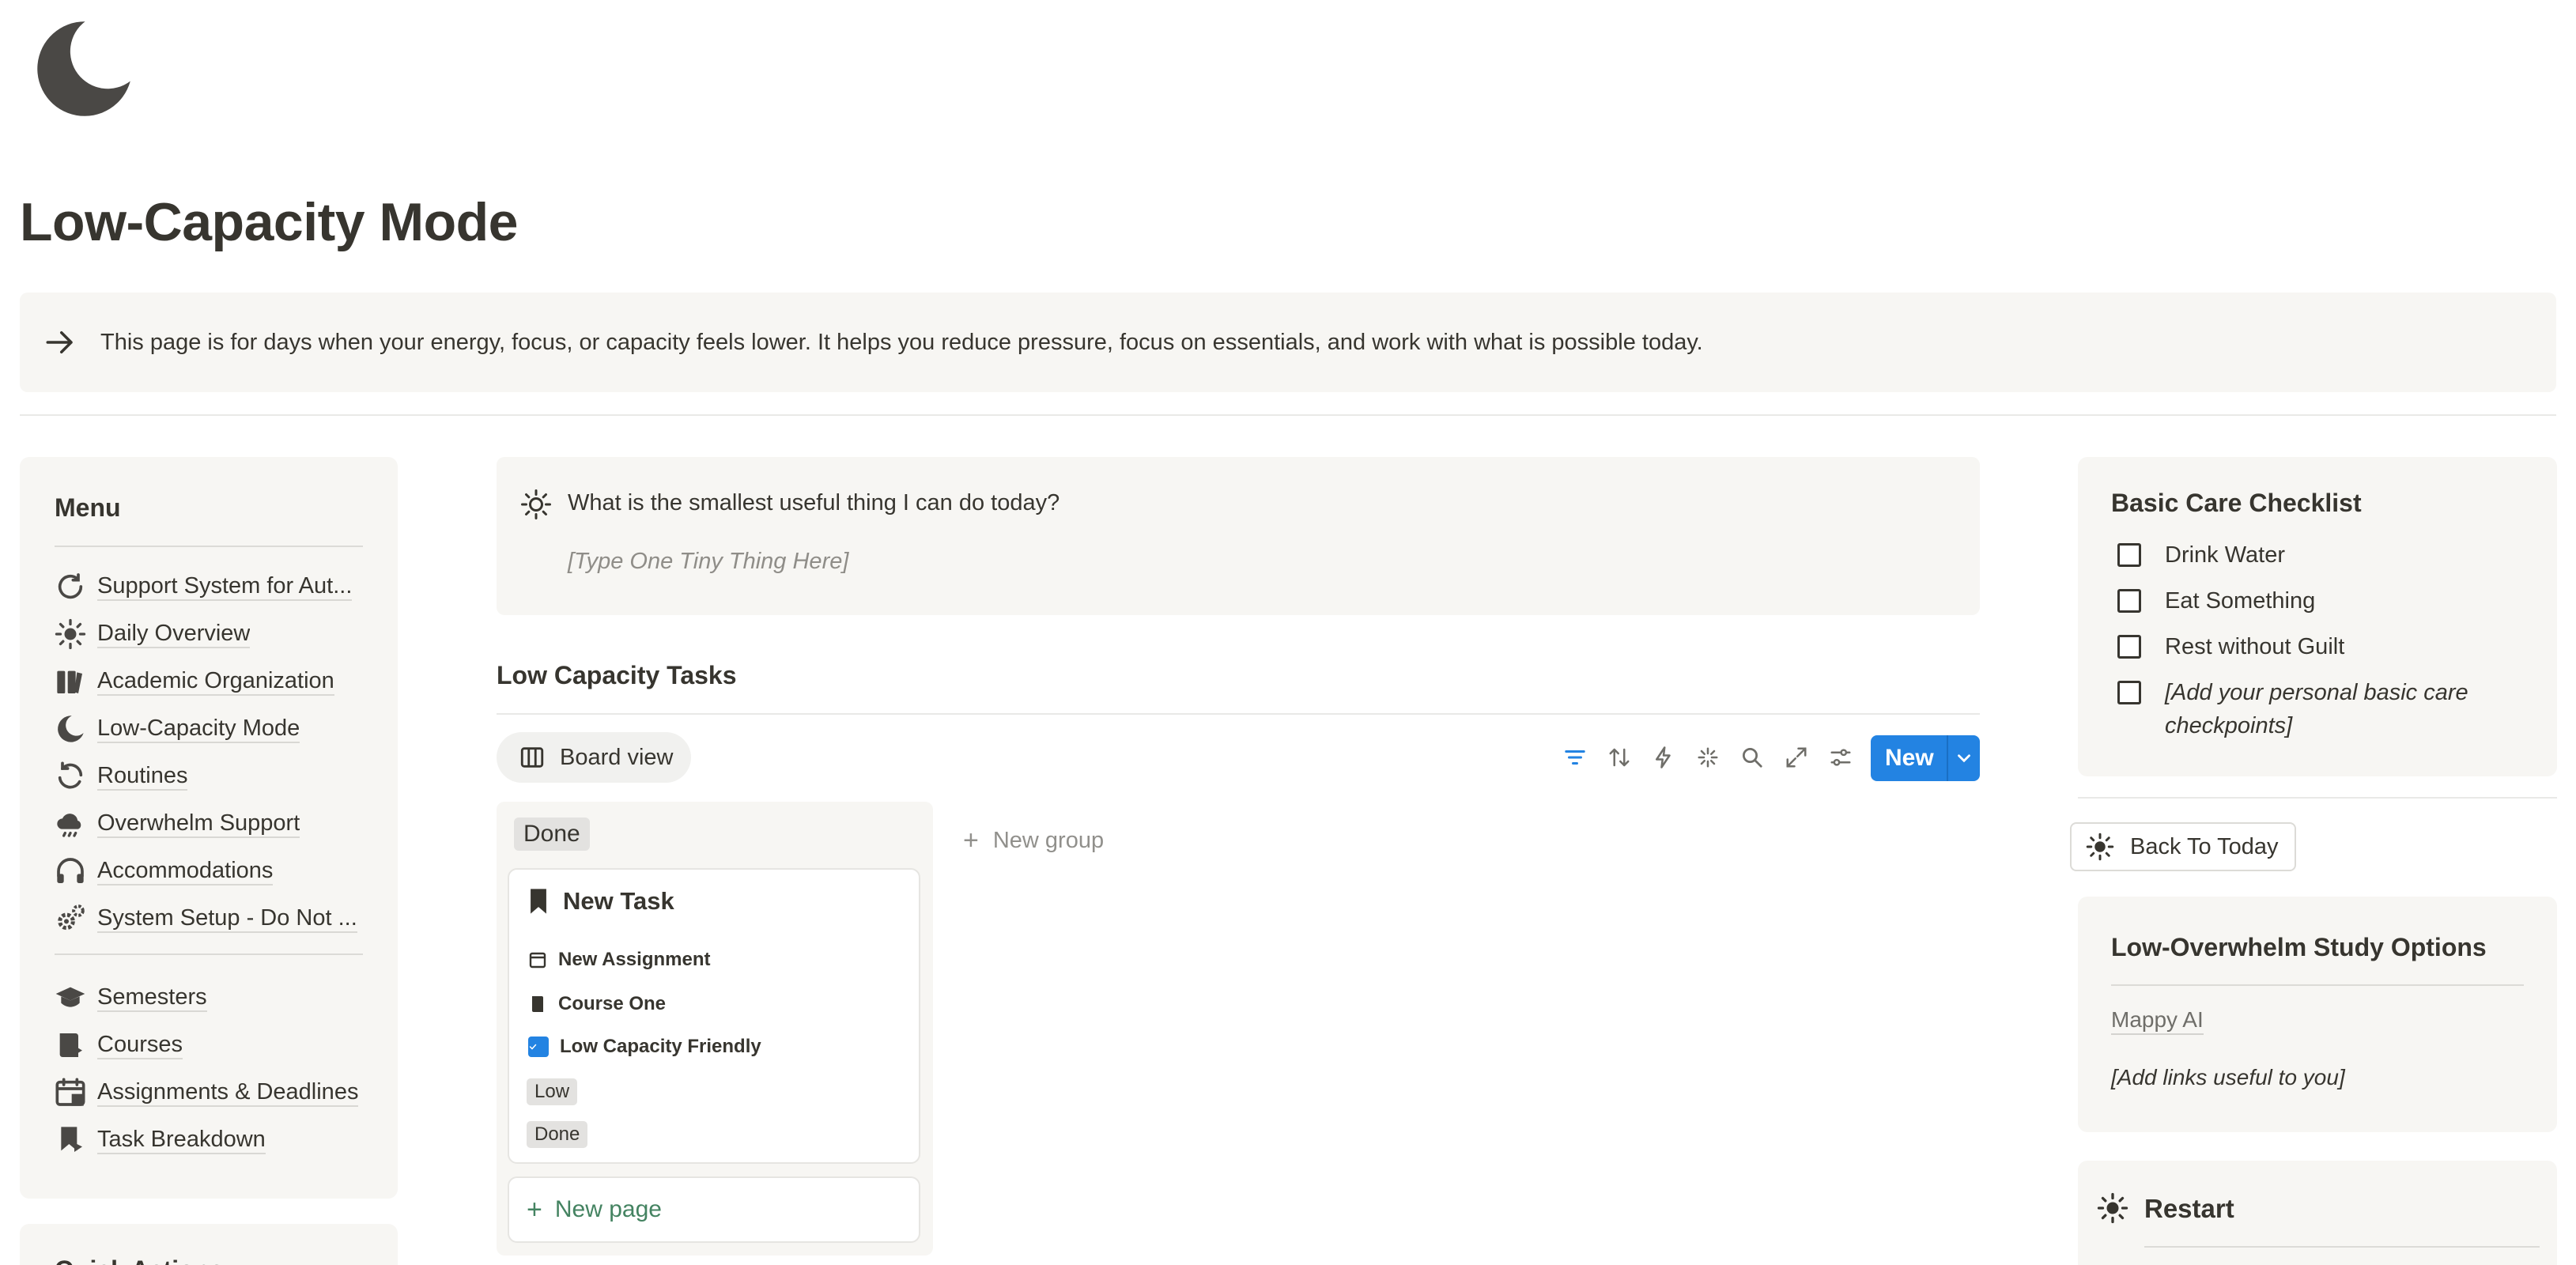 This screenshot has height=1265, width=2576. What do you see at coordinates (269, 222) in the screenshot?
I see `page-title: Low-Capacity Mode` at bounding box center [269, 222].